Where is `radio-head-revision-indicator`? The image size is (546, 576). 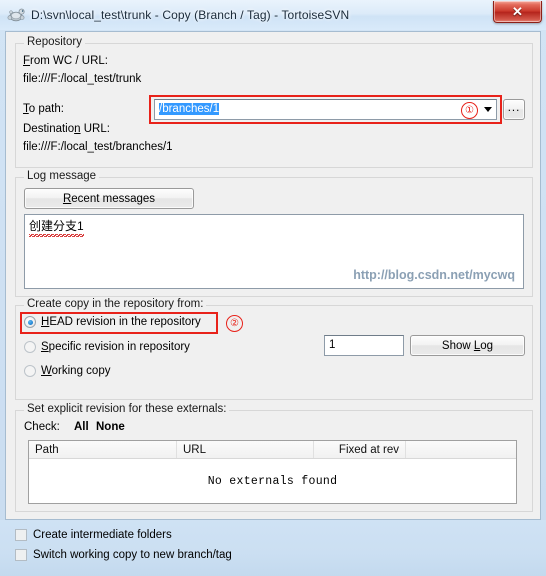
radio-head-revision-indicator is located at coordinates (30, 322).